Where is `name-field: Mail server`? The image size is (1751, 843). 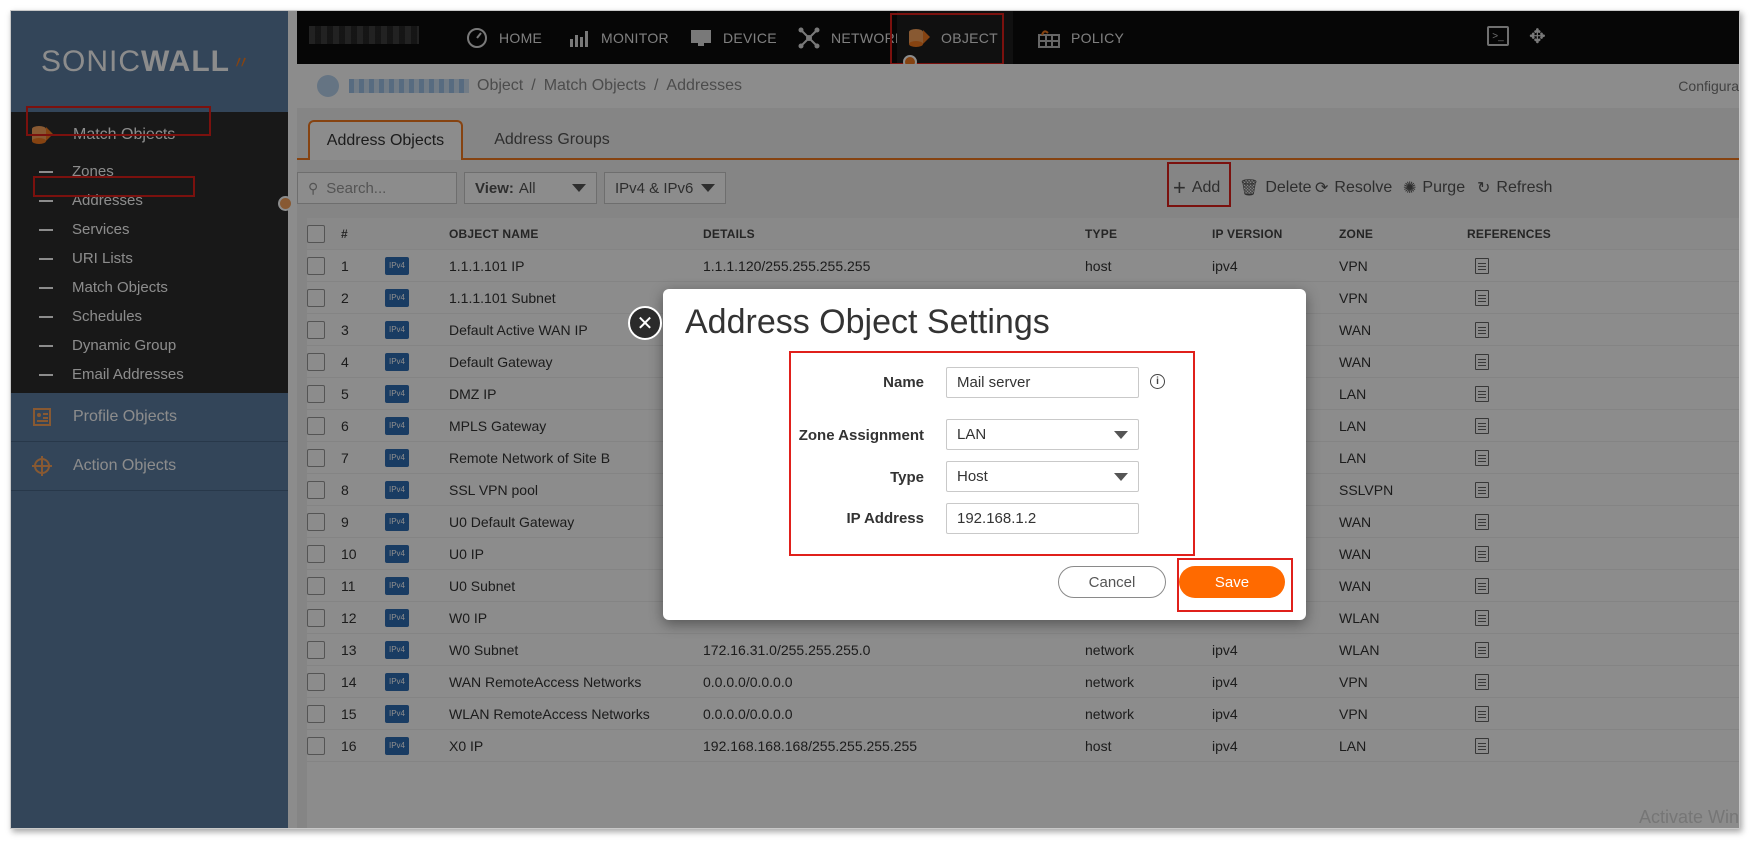
name-field: Mail server is located at coordinates (1042, 382).